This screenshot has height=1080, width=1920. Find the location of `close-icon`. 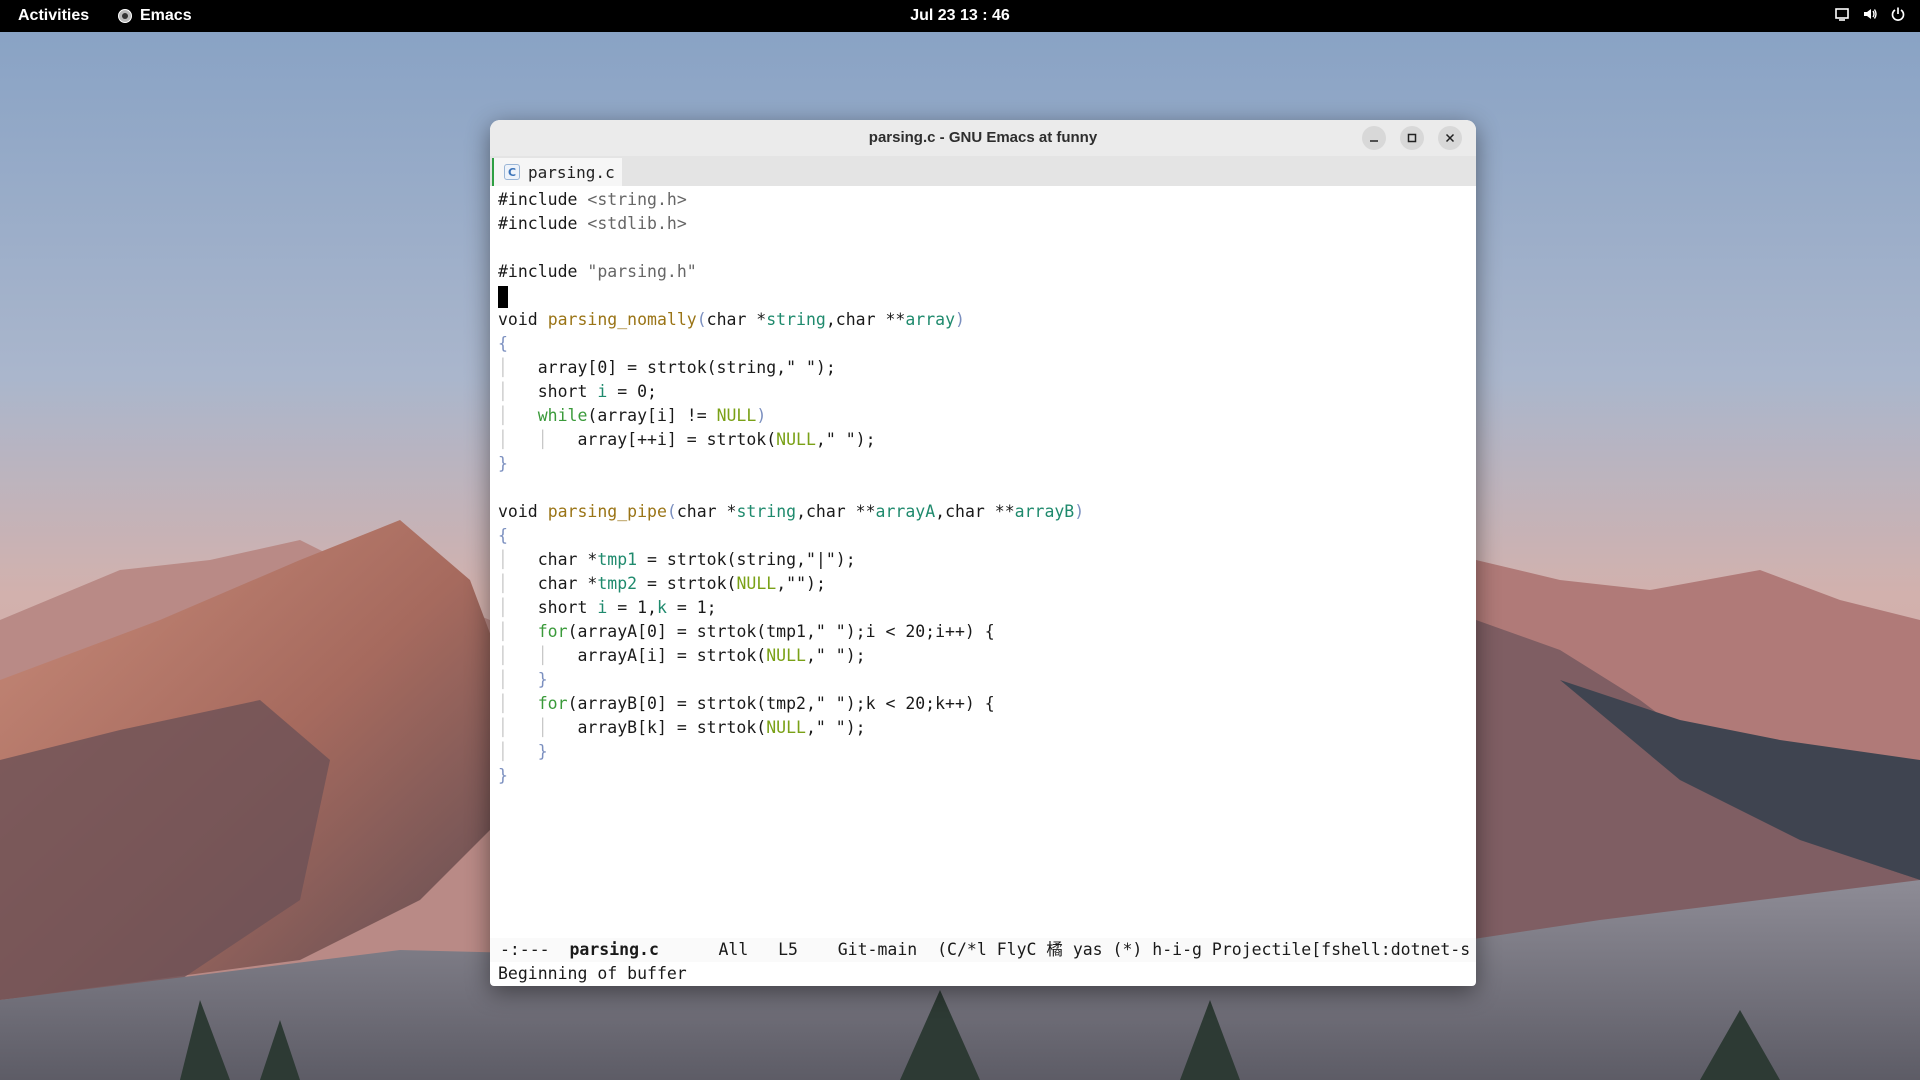

close-icon is located at coordinates (1450, 138).